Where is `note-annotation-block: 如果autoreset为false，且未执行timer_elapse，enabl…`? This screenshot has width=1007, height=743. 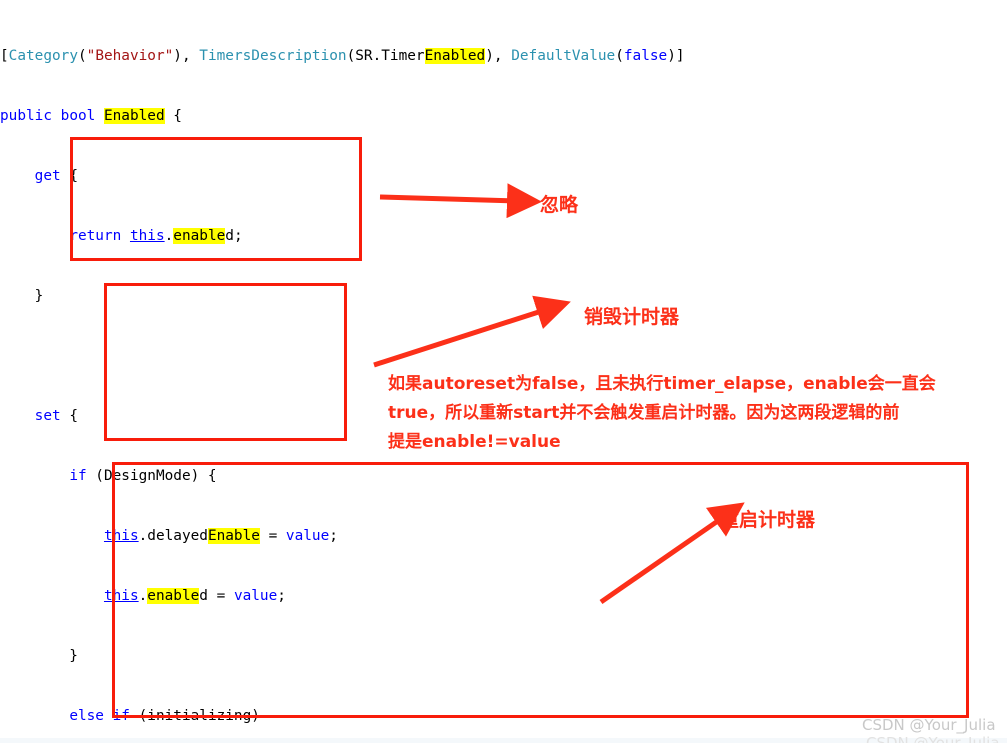
note-annotation-block: 如果autoreset为false，且未执行timer_elapse，enabl… is located at coordinates (697, 413).